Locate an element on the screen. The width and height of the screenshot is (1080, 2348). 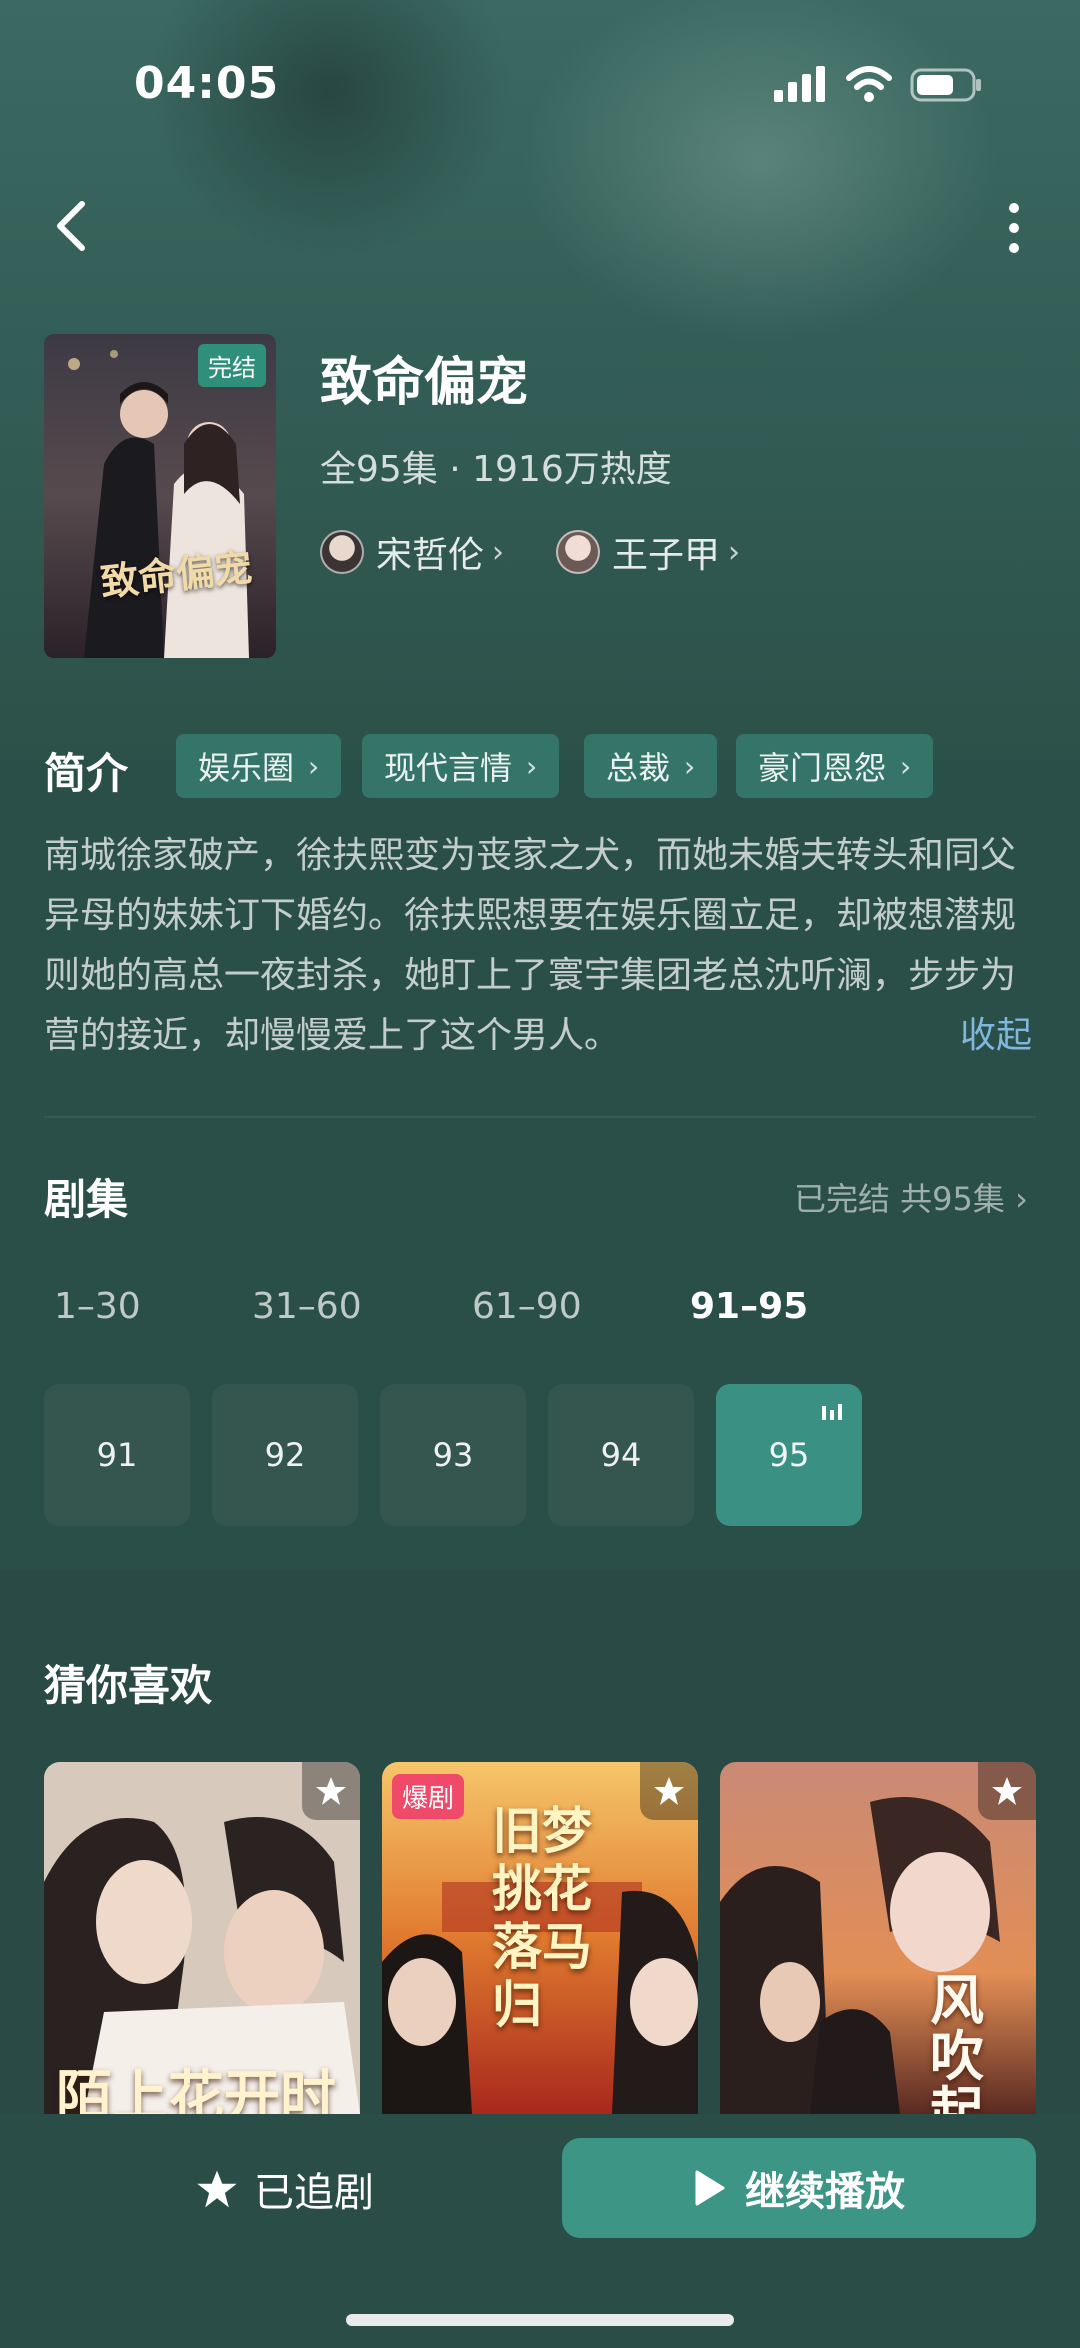
recommend-card: 风吹起 is located at coordinates (878, 1938).